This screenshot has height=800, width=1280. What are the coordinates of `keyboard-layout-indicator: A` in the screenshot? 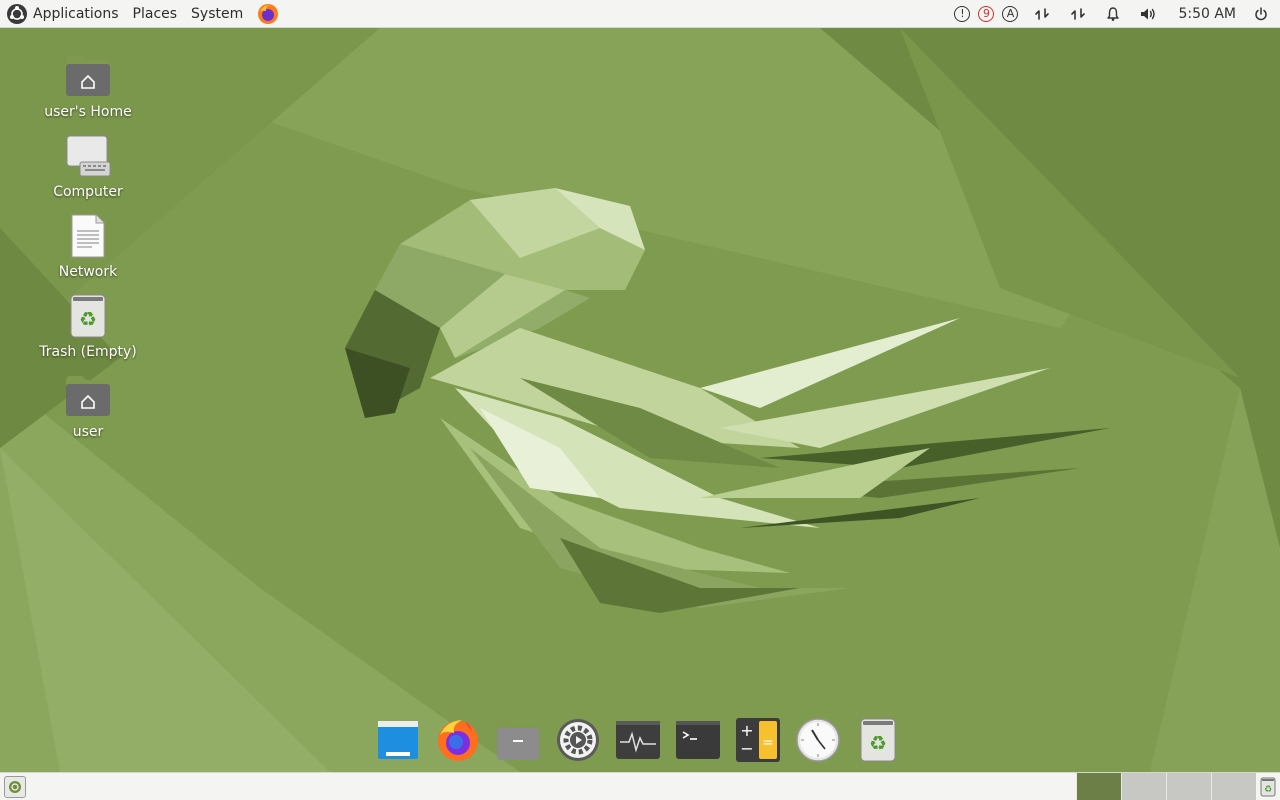 It's located at (1010, 13).